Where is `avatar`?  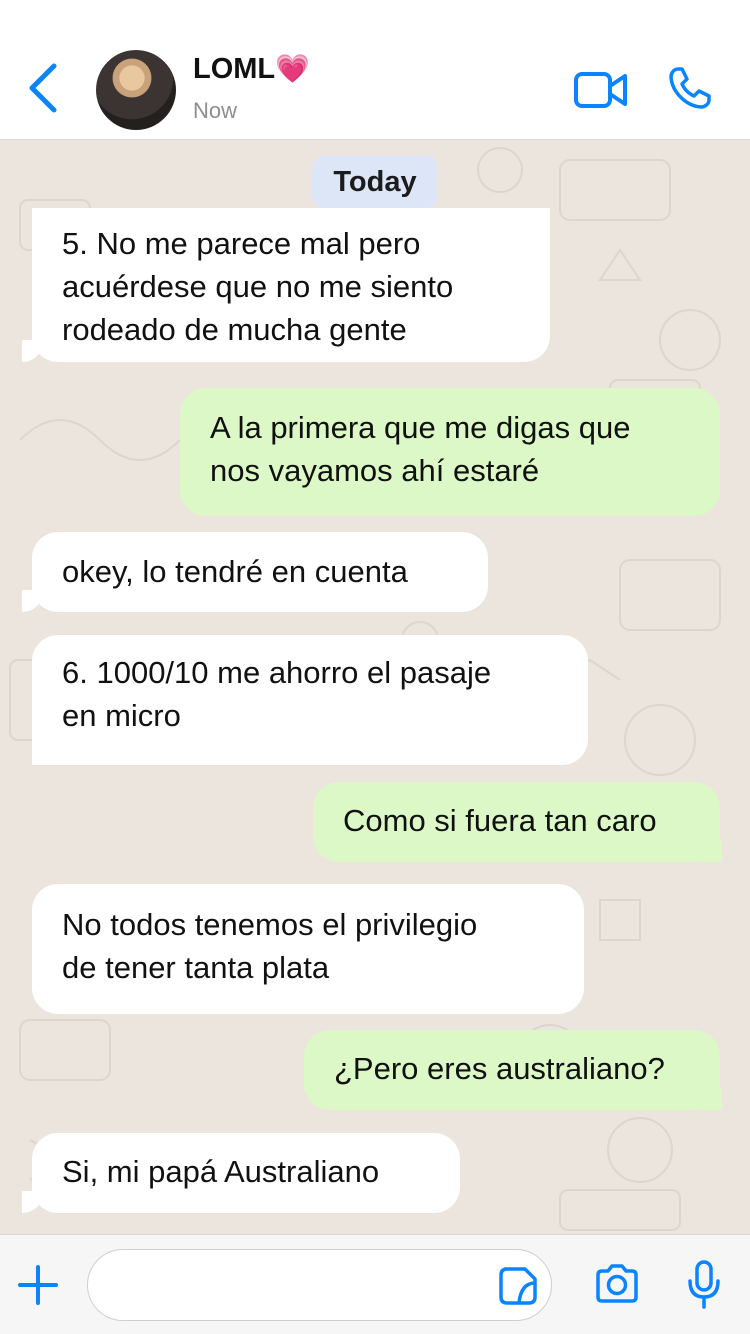
avatar is located at coordinates (136, 90).